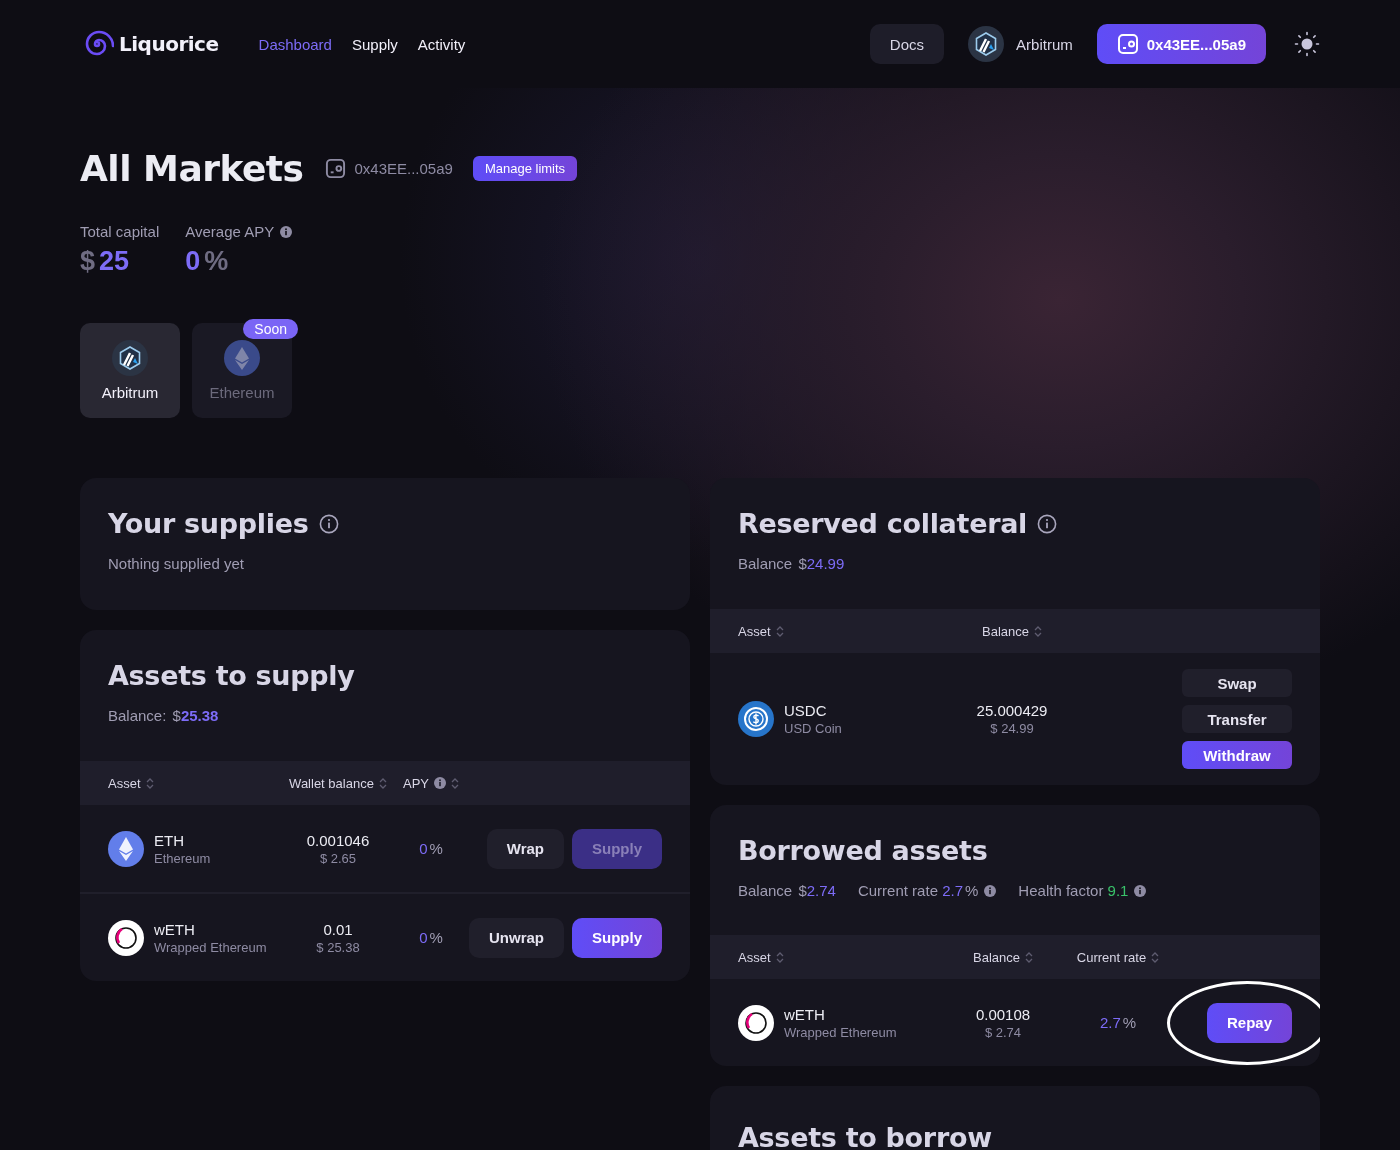 Image resolution: width=1400 pixels, height=1150 pixels. What do you see at coordinates (163, 715) in the screenshot?
I see `balance-text: Balance: $25.38` at bounding box center [163, 715].